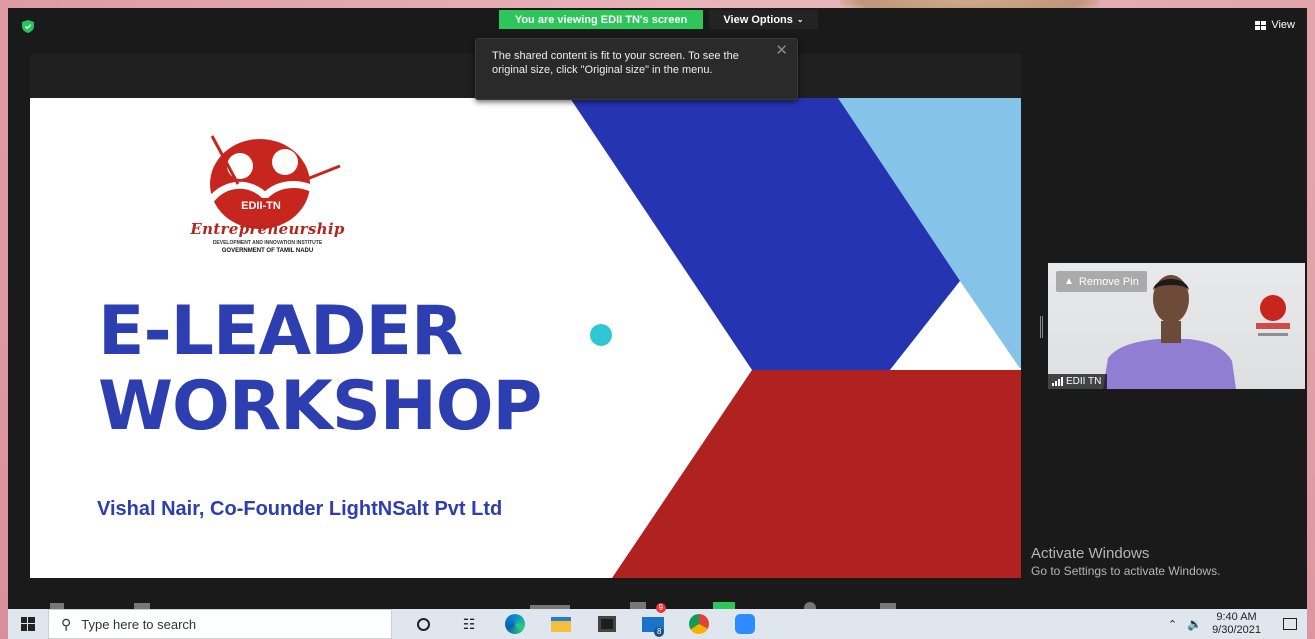 The image size is (1315, 639). Describe the element at coordinates (66, 623) in the screenshot. I see `search-icon: ⚲` at that location.